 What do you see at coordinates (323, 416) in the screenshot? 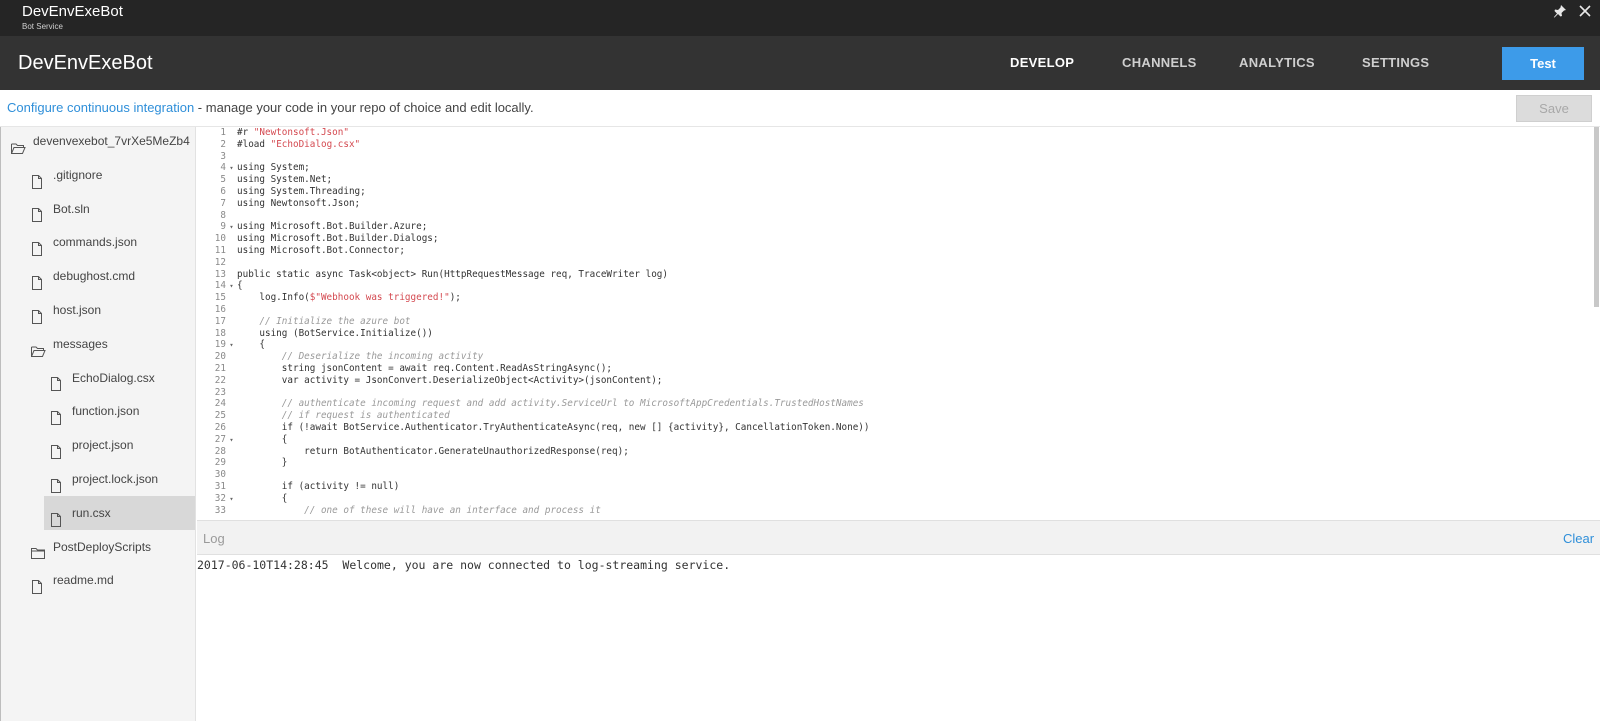
I see `code-line: 25 // if request is authenticated` at bounding box center [323, 416].